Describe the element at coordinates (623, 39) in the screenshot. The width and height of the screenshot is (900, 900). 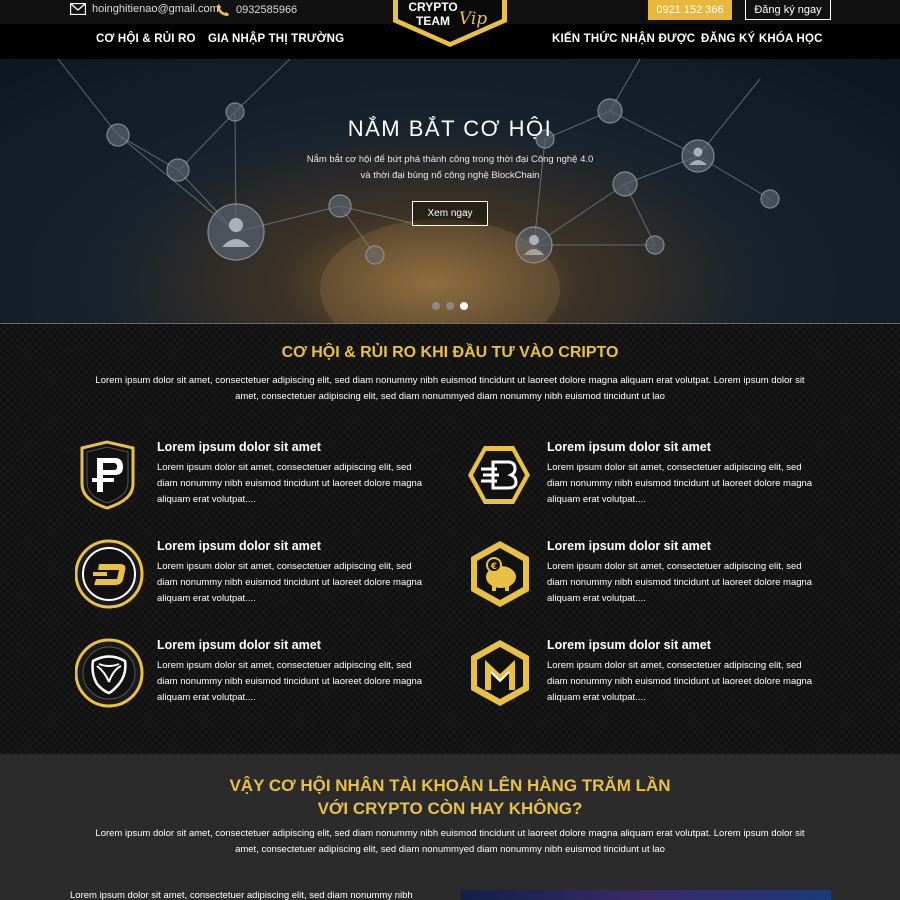
I see `nav-item-knowledge: KIẾN THỨC NHẬN ĐƯỢC` at that location.